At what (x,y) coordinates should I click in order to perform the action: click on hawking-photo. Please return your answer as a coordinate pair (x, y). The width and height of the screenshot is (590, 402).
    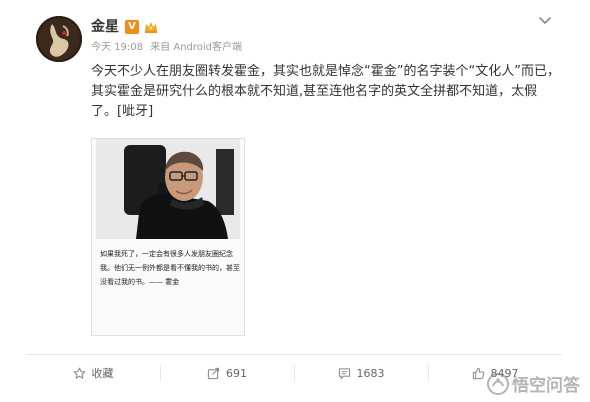
    Looking at the image, I should click on (168, 189).